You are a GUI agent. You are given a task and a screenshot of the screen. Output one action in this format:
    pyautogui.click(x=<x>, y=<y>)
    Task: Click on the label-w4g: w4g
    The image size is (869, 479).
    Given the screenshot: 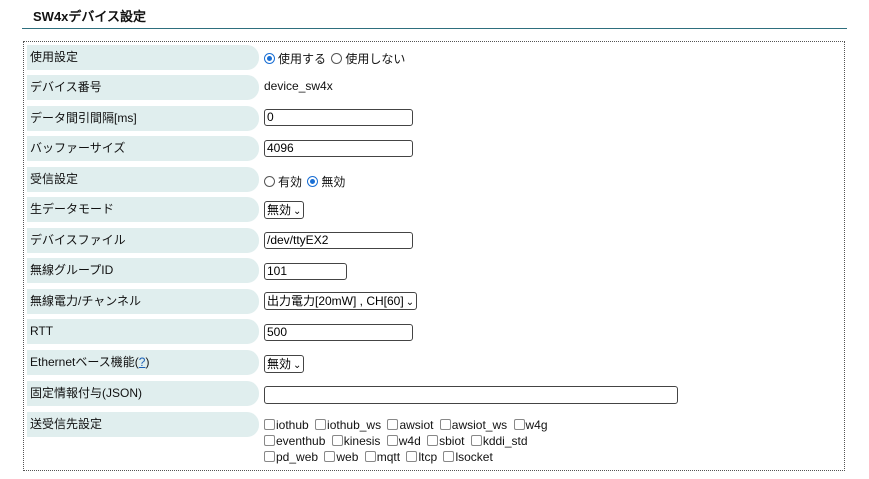 What is the action you would take?
    pyautogui.click(x=537, y=425)
    